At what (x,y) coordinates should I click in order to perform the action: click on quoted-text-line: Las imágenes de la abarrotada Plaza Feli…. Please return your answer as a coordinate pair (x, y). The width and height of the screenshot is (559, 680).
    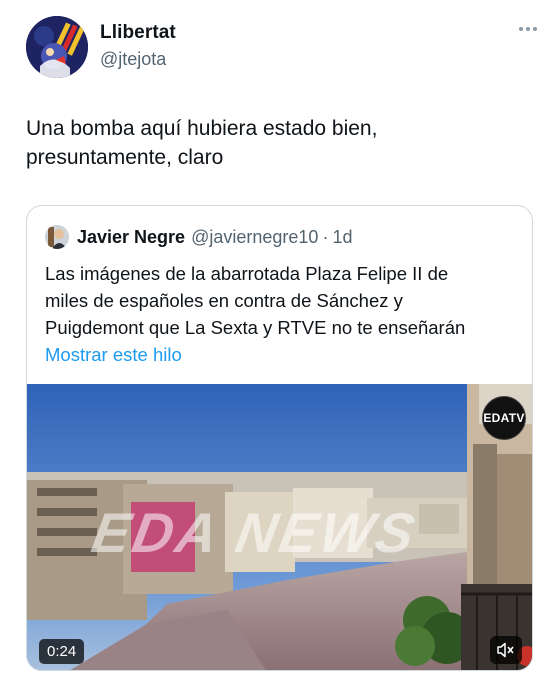
    Looking at the image, I should click on (247, 273).